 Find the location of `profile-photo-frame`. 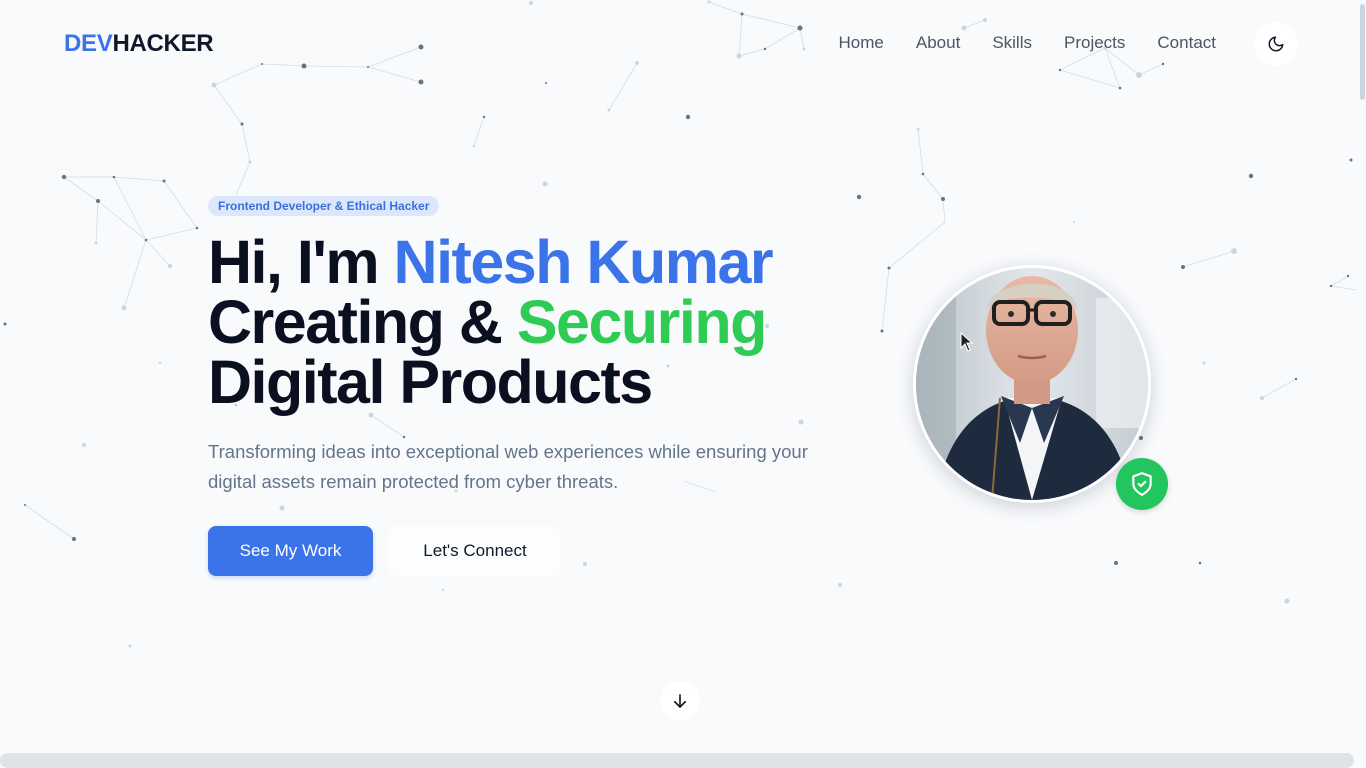

profile-photo-frame is located at coordinates (1032, 384).